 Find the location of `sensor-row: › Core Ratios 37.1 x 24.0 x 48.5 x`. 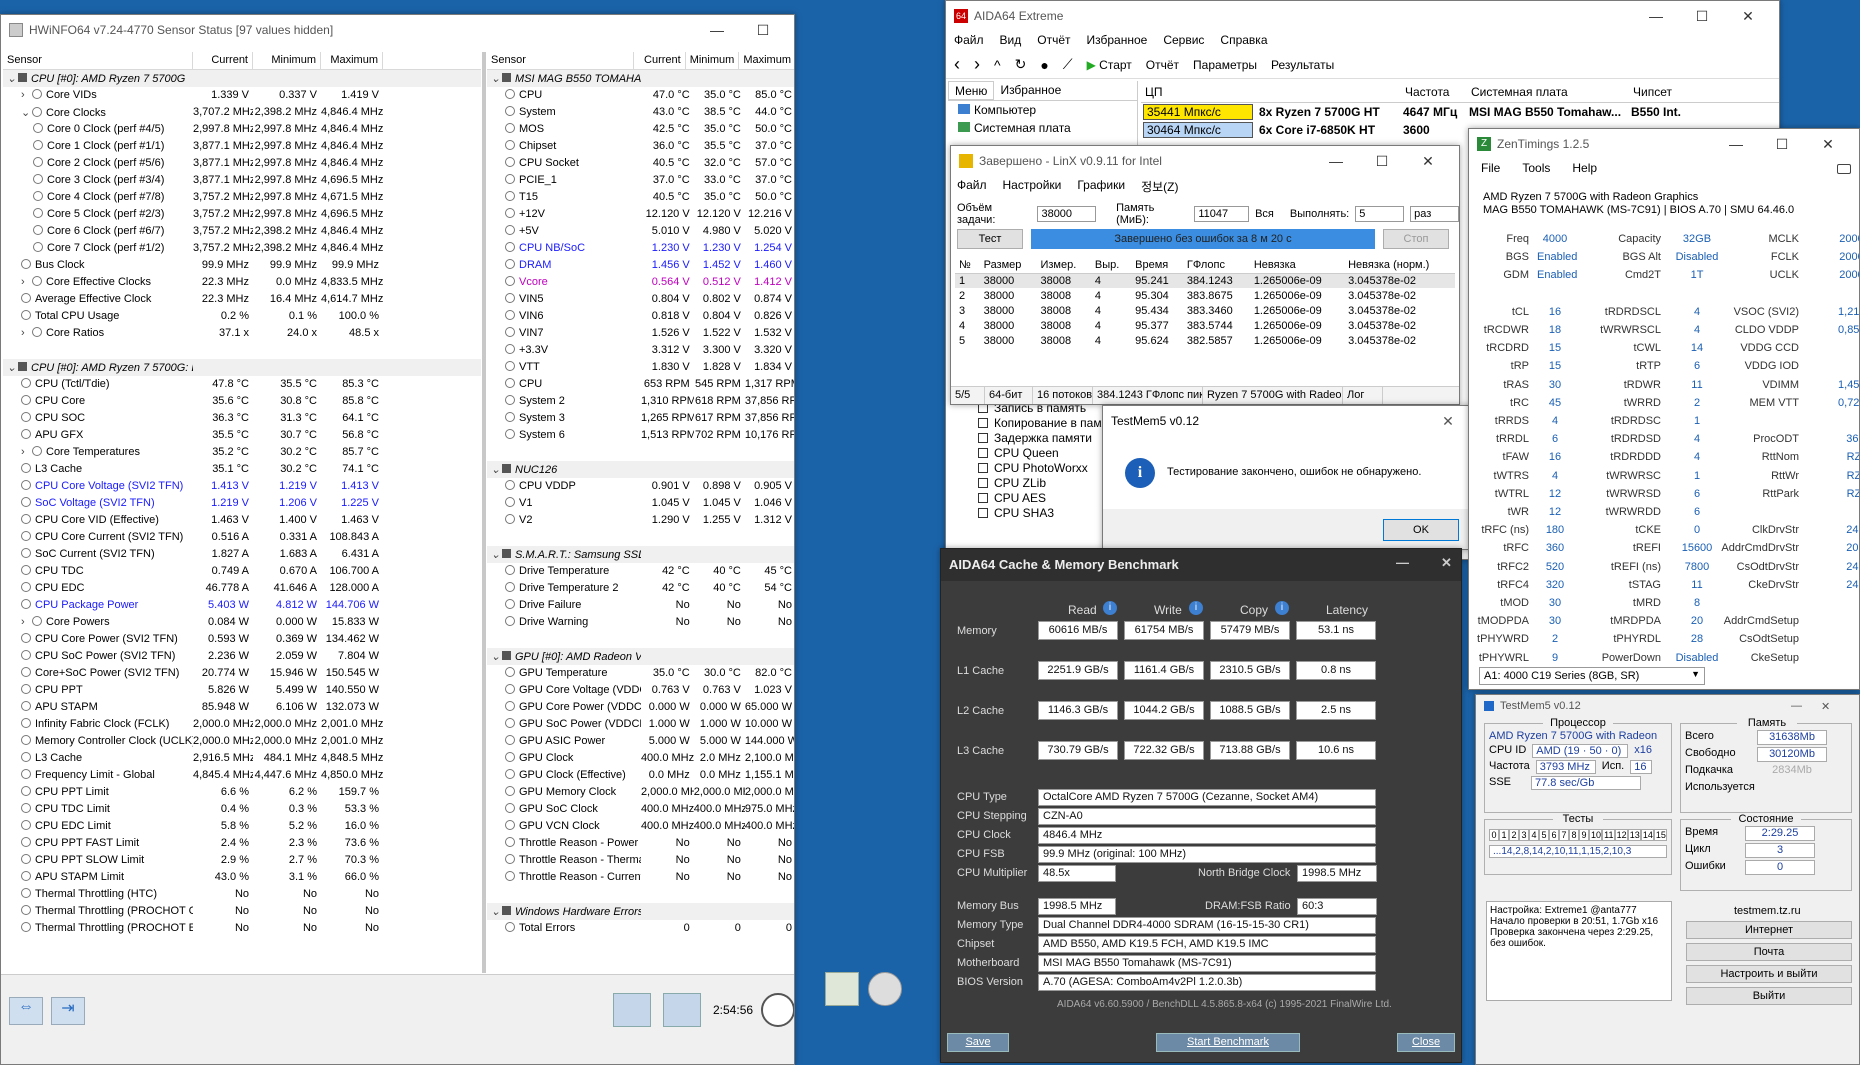

sensor-row: › Core Ratios 37.1 x 24.0 x 48.5 x is located at coordinates (242, 333).